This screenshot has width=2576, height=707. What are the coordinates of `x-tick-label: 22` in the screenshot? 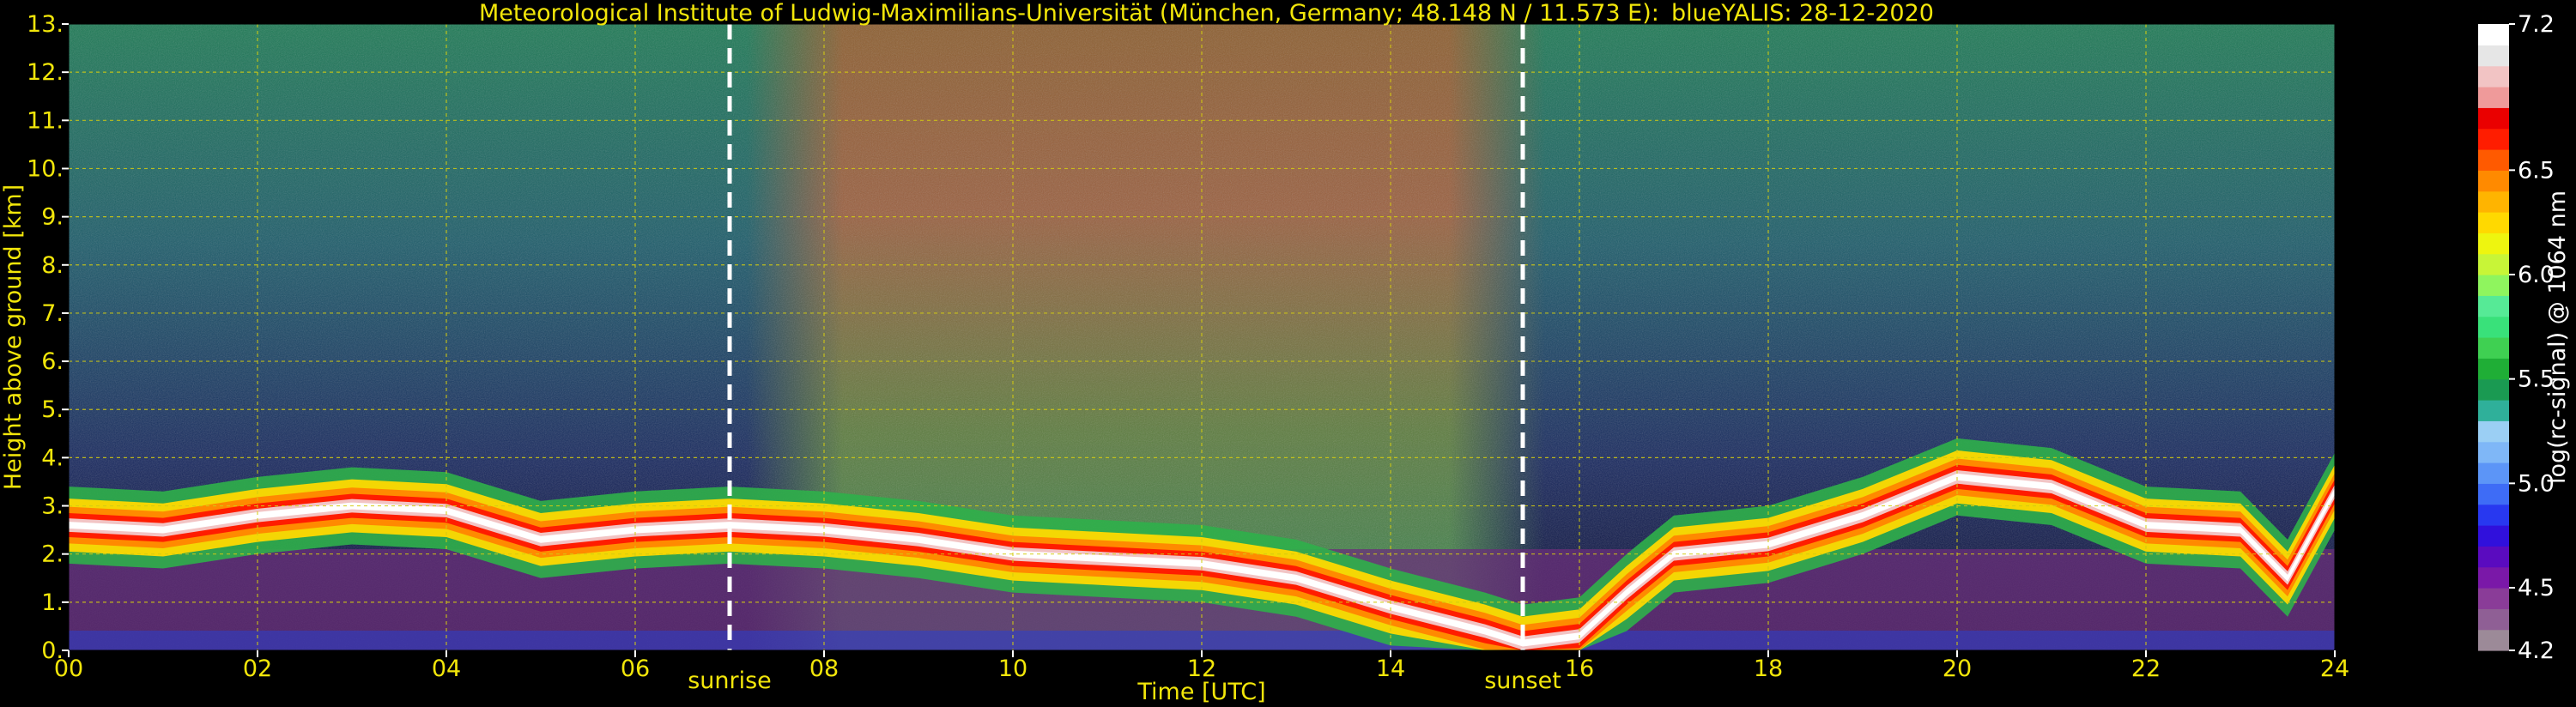 It's located at (2146, 669).